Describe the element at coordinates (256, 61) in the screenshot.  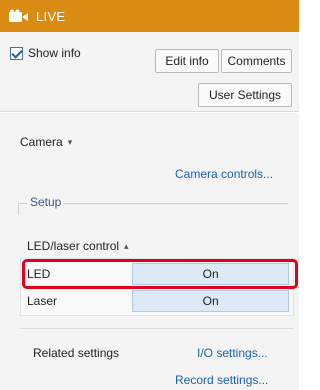
I see `comments-button: Comments` at that location.